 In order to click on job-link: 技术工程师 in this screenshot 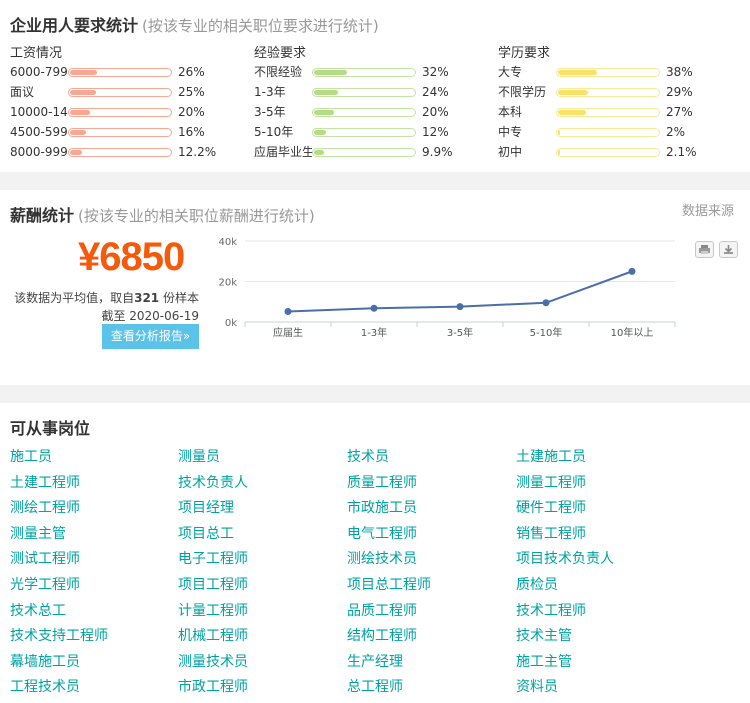, I will do `click(551, 610)`.